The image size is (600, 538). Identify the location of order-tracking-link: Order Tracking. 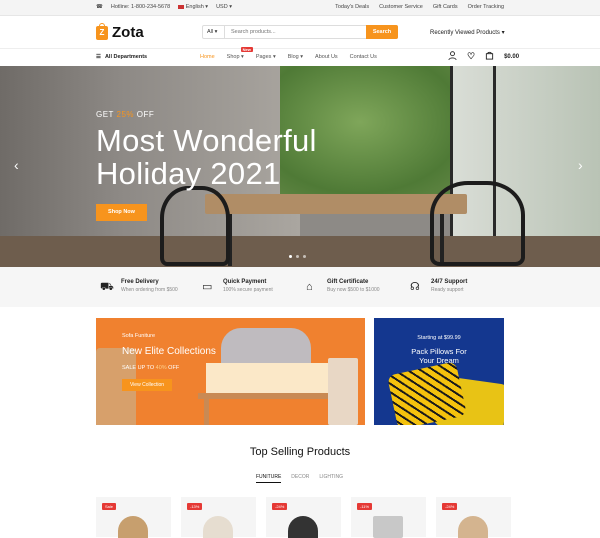
(486, 7).